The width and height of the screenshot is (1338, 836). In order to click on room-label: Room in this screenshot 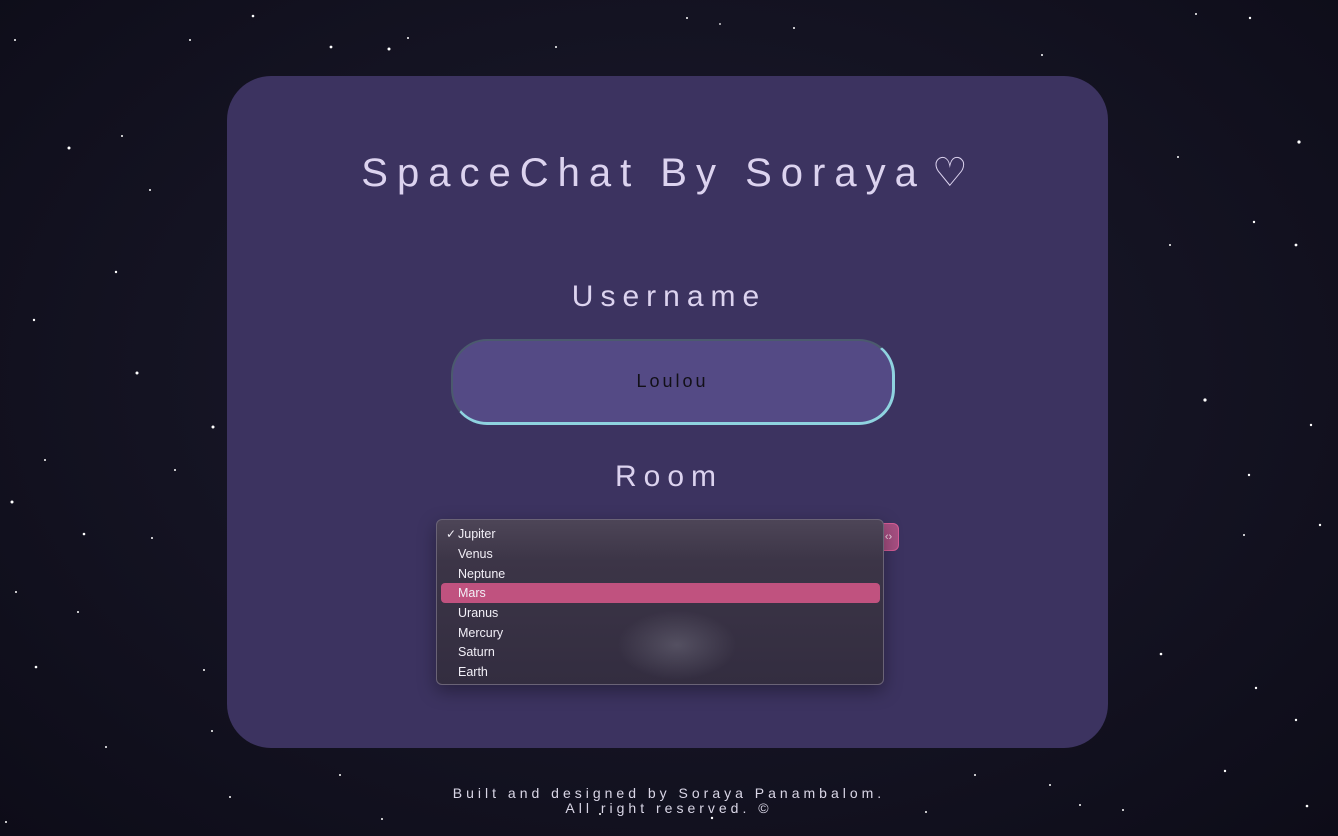, I will do `click(669, 476)`.